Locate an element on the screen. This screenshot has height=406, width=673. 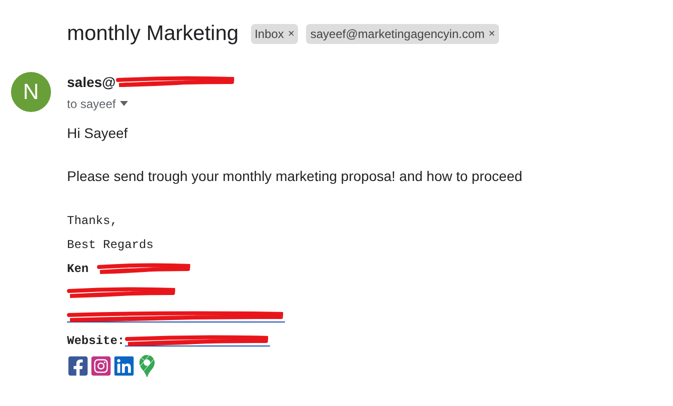
body-paragraph: Please send trough your monthly marketing proposa! and how to proceed is located at coordinates (295, 176).